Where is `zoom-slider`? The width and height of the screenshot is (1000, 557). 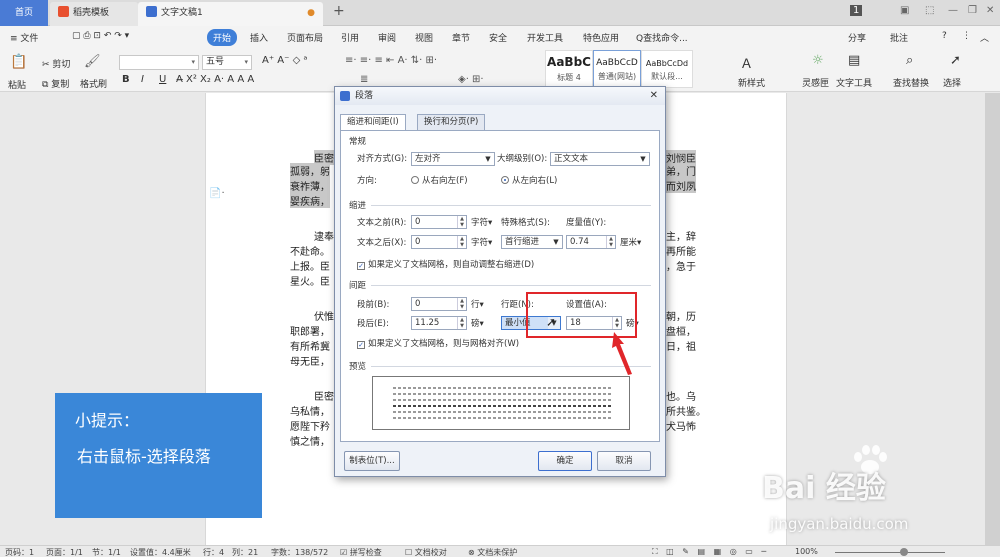
zoom-slider is located at coordinates (890, 552).